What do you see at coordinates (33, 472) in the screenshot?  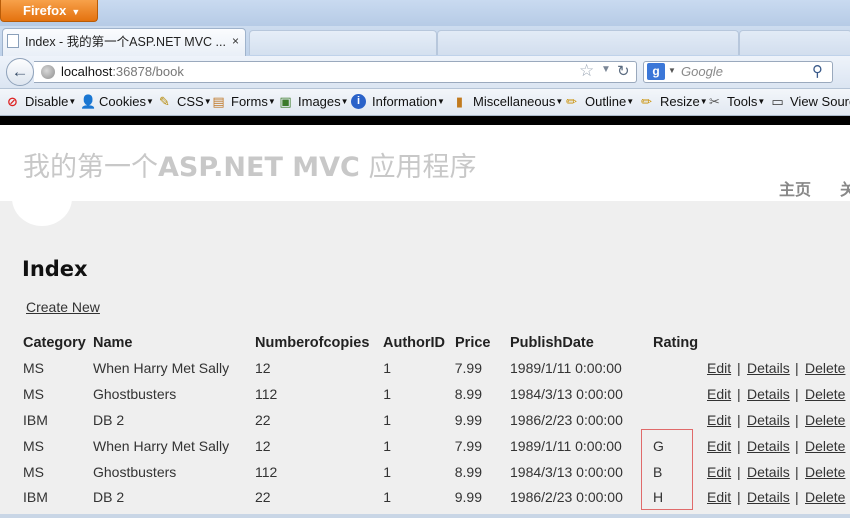 I see `cell-category: MS` at bounding box center [33, 472].